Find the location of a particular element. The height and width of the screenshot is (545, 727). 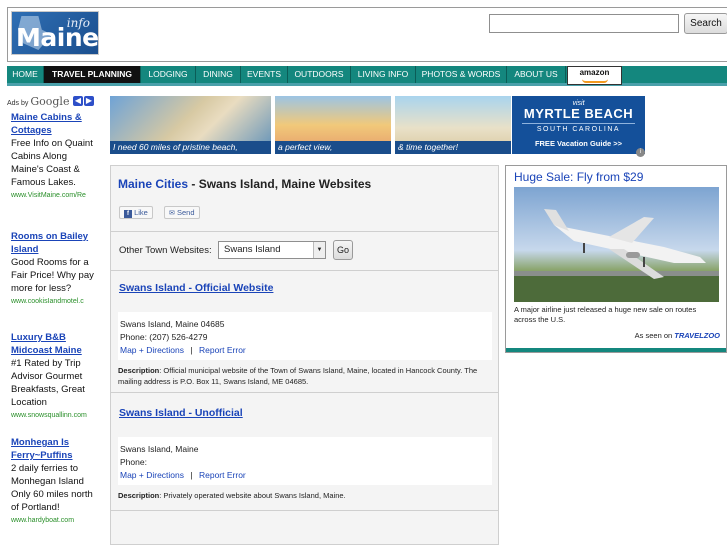

seen-on: As seen on TRAVELZOO is located at coordinates (677, 335).